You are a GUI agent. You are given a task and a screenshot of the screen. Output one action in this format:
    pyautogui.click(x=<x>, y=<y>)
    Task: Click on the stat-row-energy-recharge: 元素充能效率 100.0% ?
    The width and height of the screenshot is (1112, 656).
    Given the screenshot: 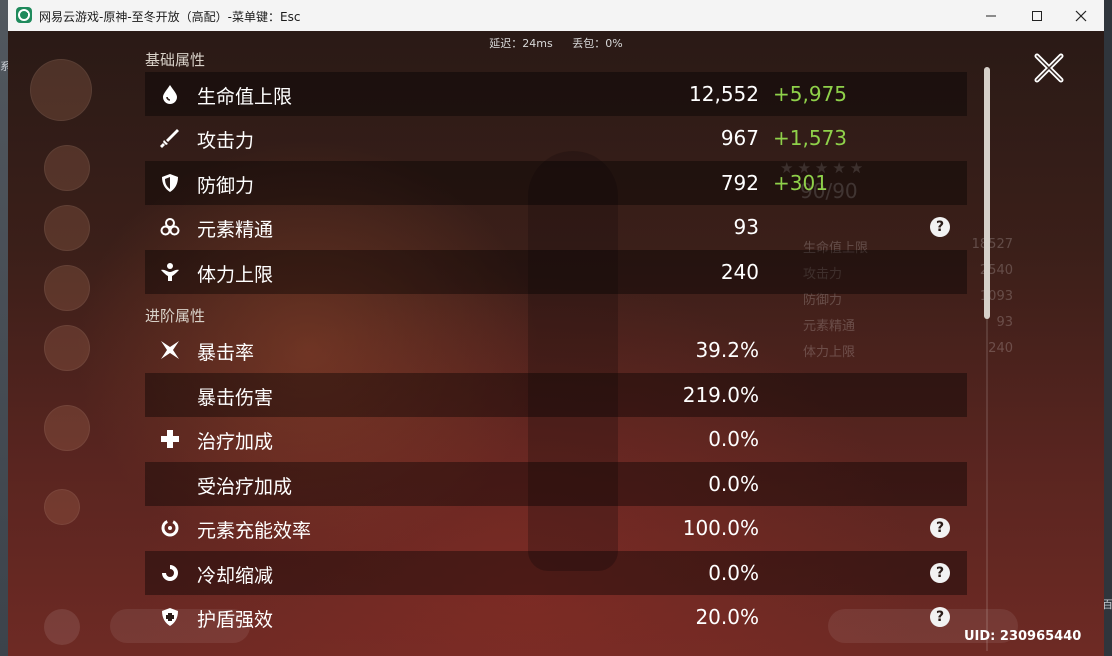 What is the action you would take?
    pyautogui.click(x=556, y=528)
    